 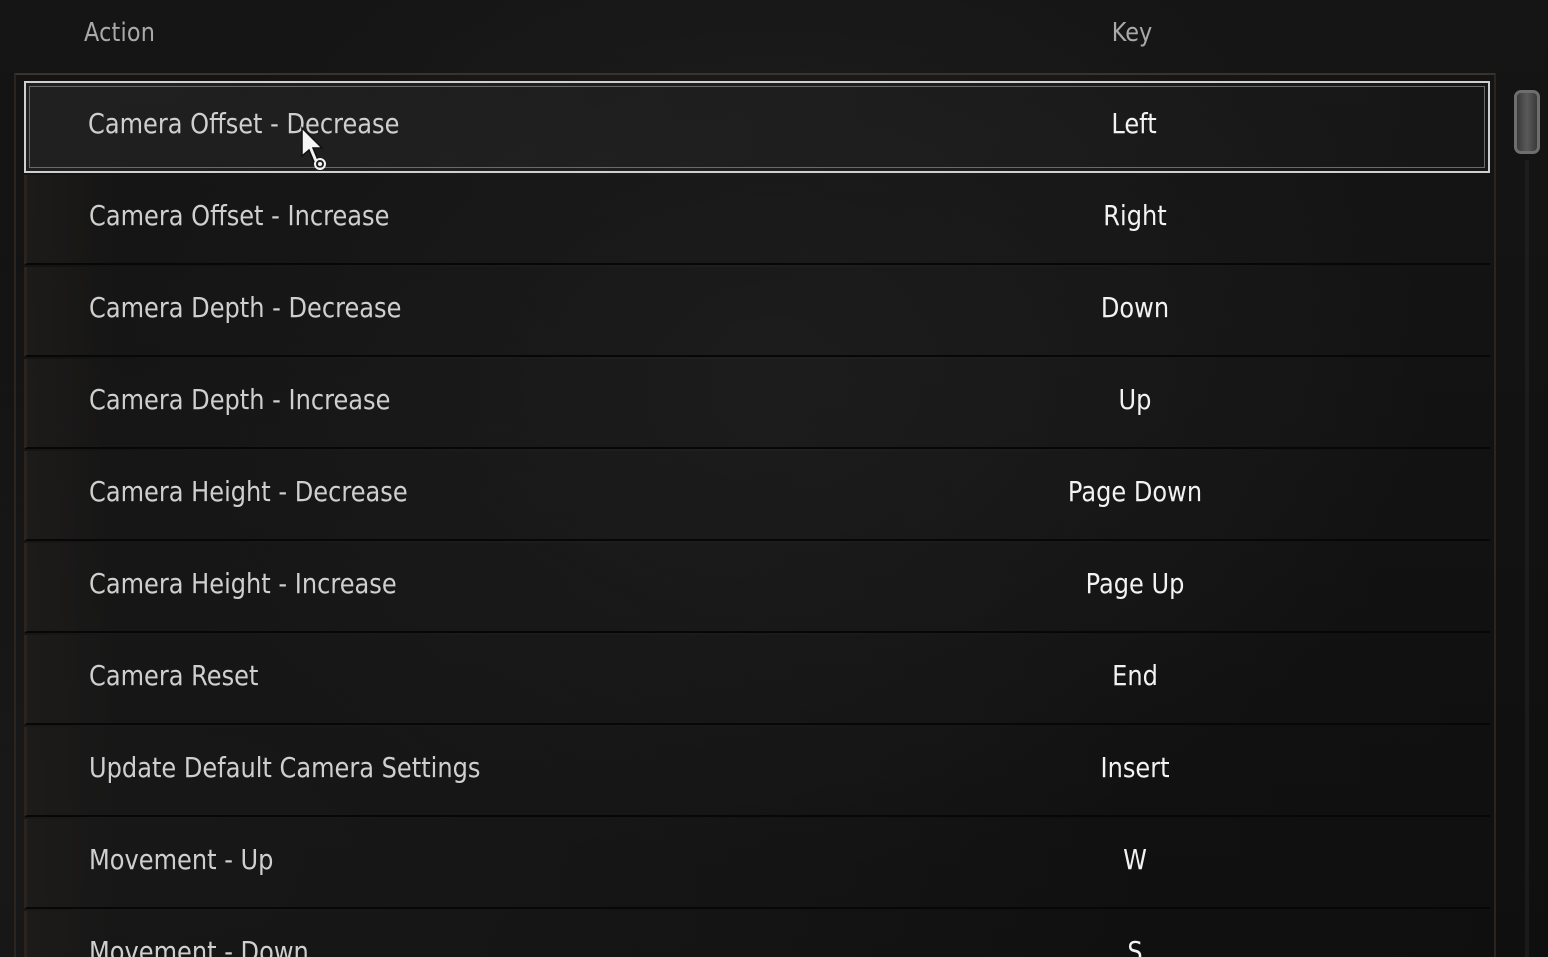 What do you see at coordinates (757, 127) in the screenshot?
I see `binding-row-camera-offset-decrease: Camera Offset - Decrease Left` at bounding box center [757, 127].